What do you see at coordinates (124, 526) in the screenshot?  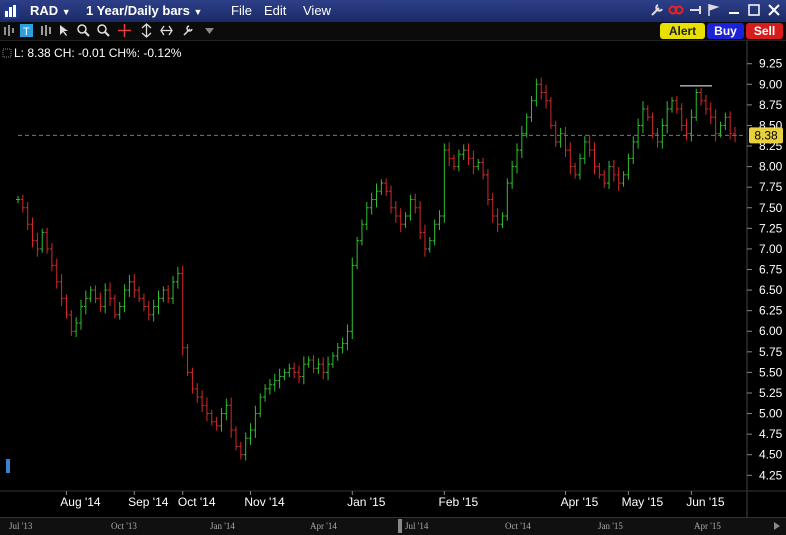 I see `timeline-label: Oct '13` at bounding box center [124, 526].